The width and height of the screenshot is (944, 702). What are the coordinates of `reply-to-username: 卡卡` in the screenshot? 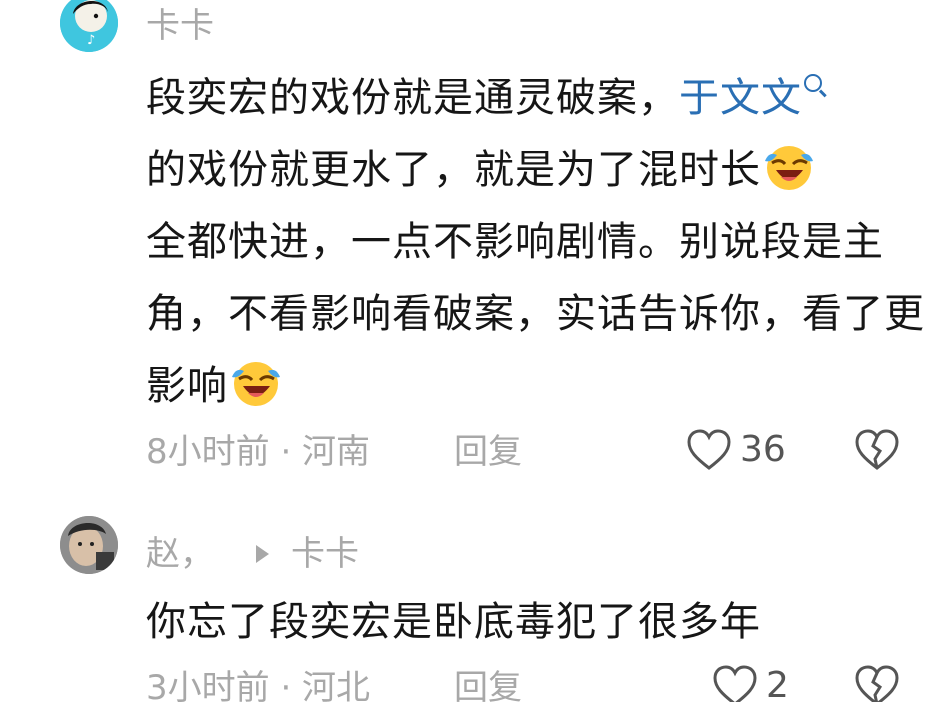 It's located at (325, 554).